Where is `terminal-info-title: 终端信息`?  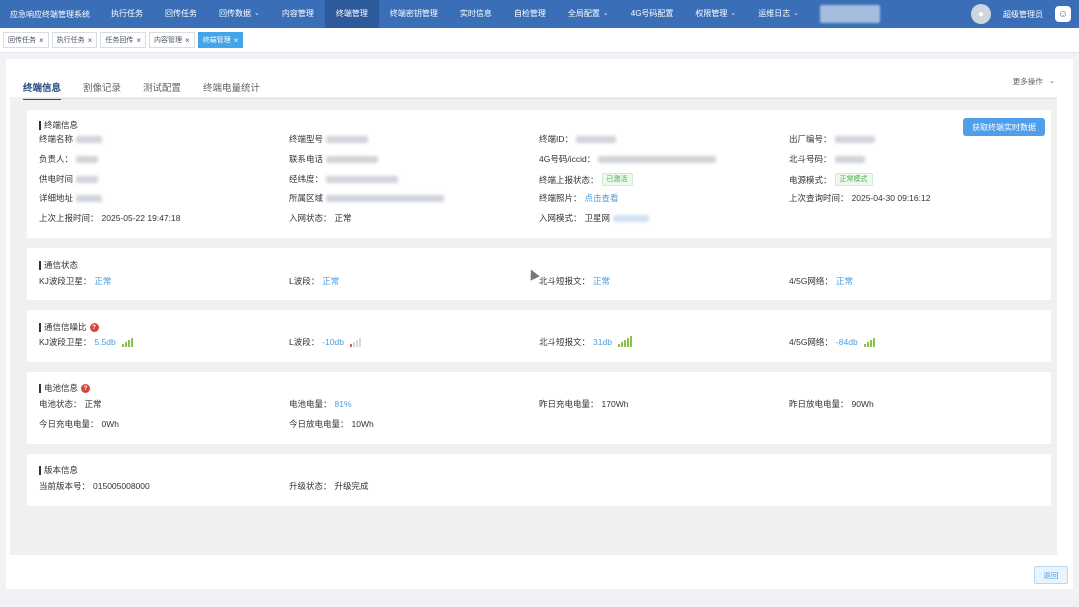
terminal-info-title: 终端信息 is located at coordinates (58, 125).